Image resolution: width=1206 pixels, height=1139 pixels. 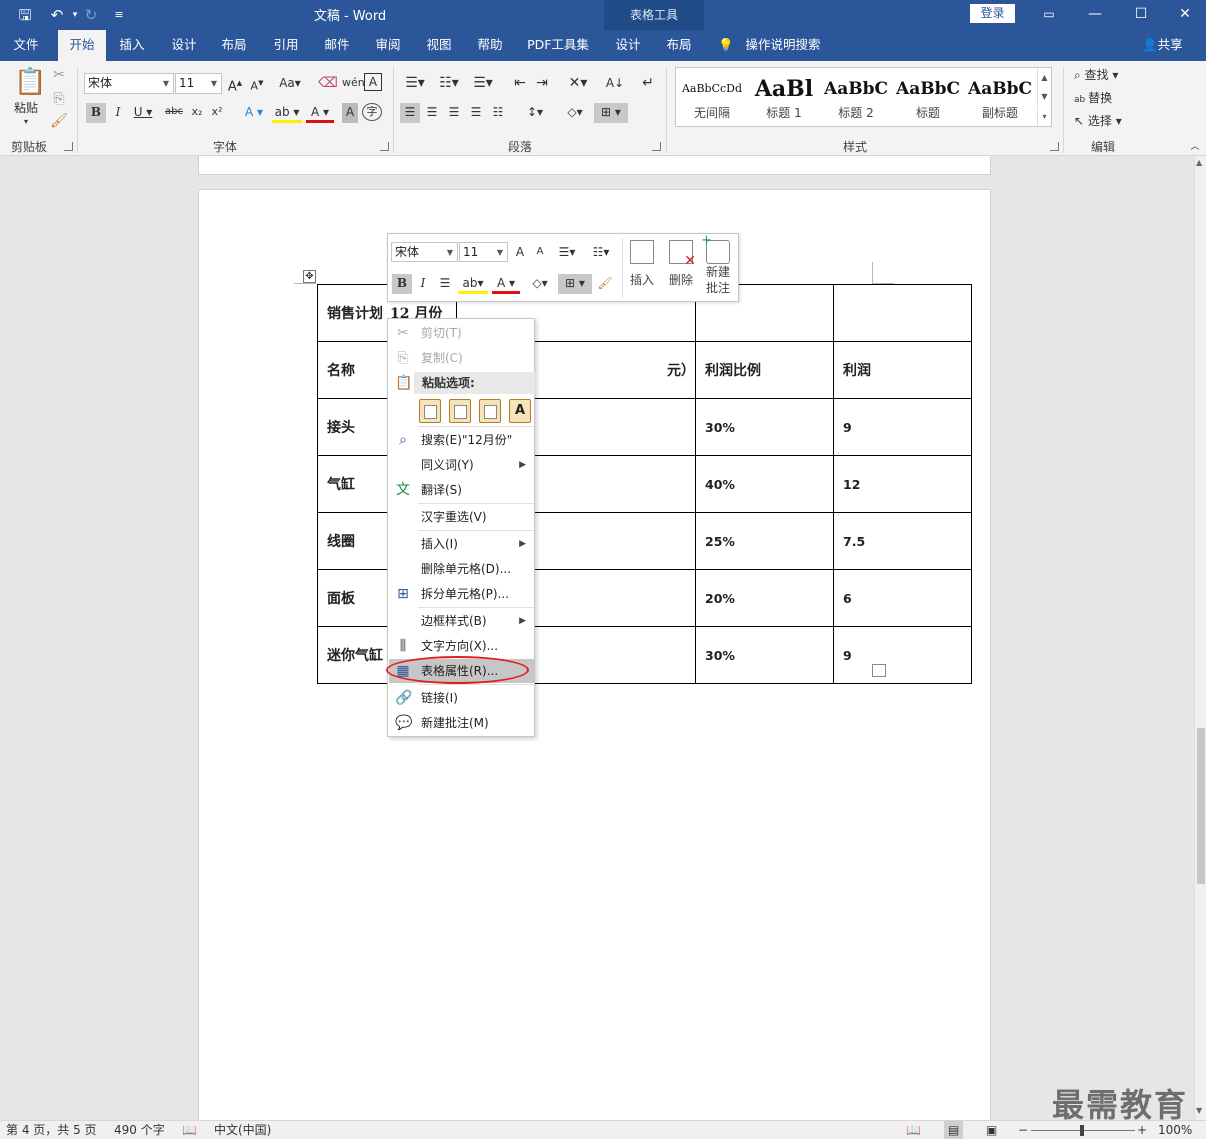 I want to click on shrink-font-icon: A▼, so click(x=257, y=85).